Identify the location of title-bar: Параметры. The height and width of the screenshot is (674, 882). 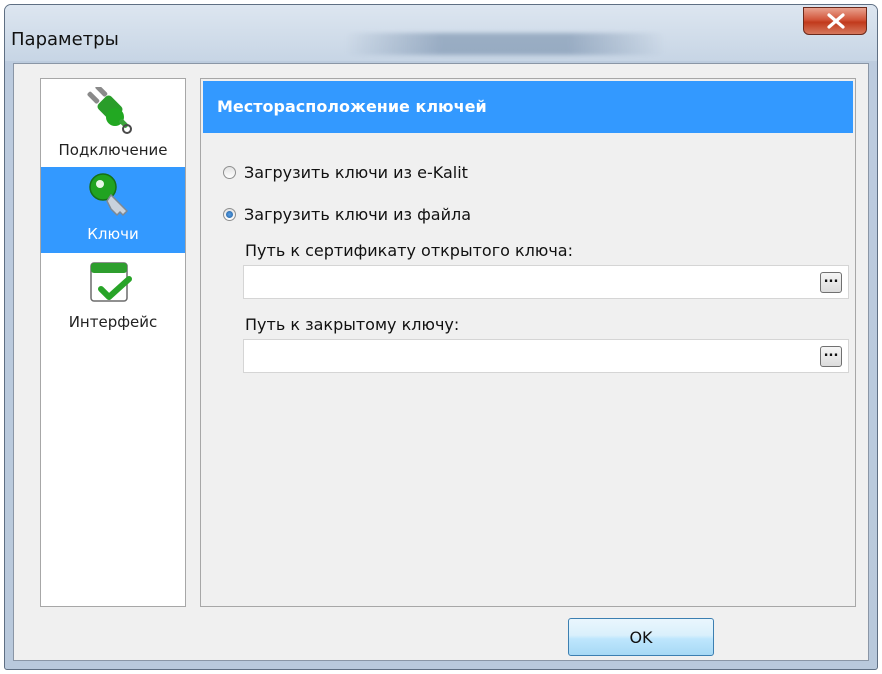
(441, 33).